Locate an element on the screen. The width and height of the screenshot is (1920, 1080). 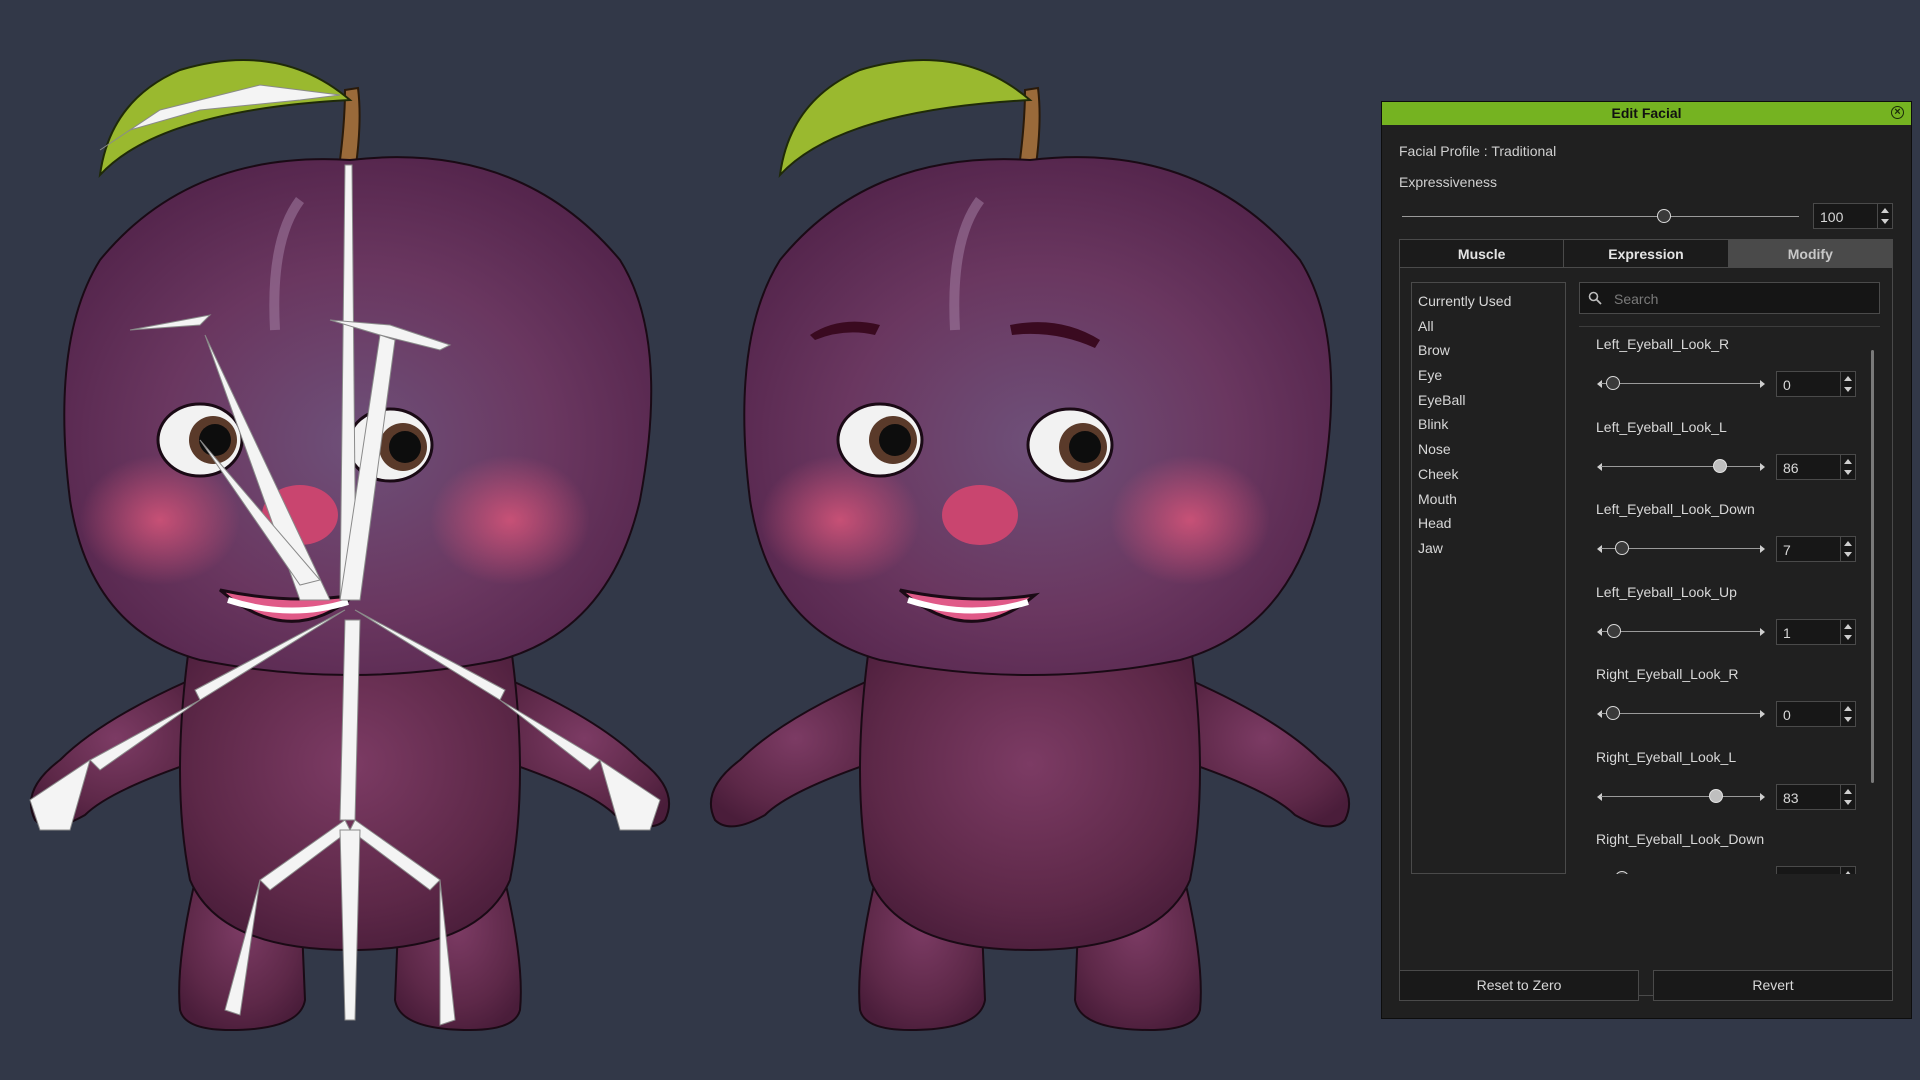
category-item: Mouth is located at coordinates (1488, 499).